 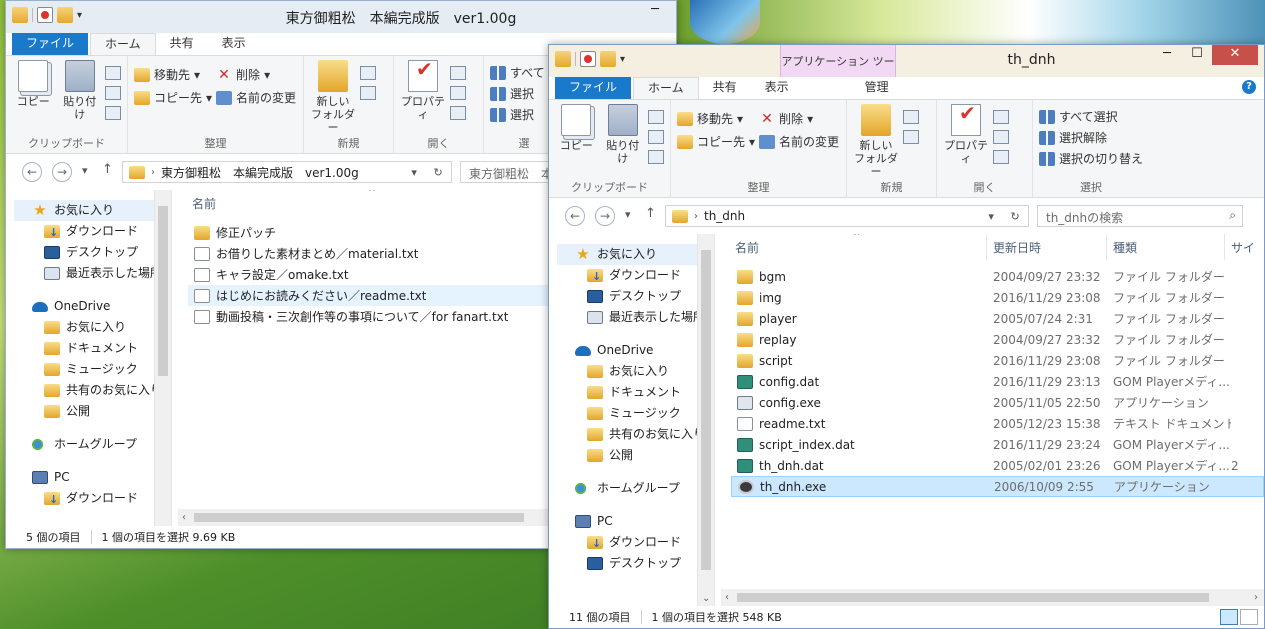 I want to click on file-row-selected: th_dnh.exe 2006/10/09 2:55 アプリケーション, so click(x=997, y=486).